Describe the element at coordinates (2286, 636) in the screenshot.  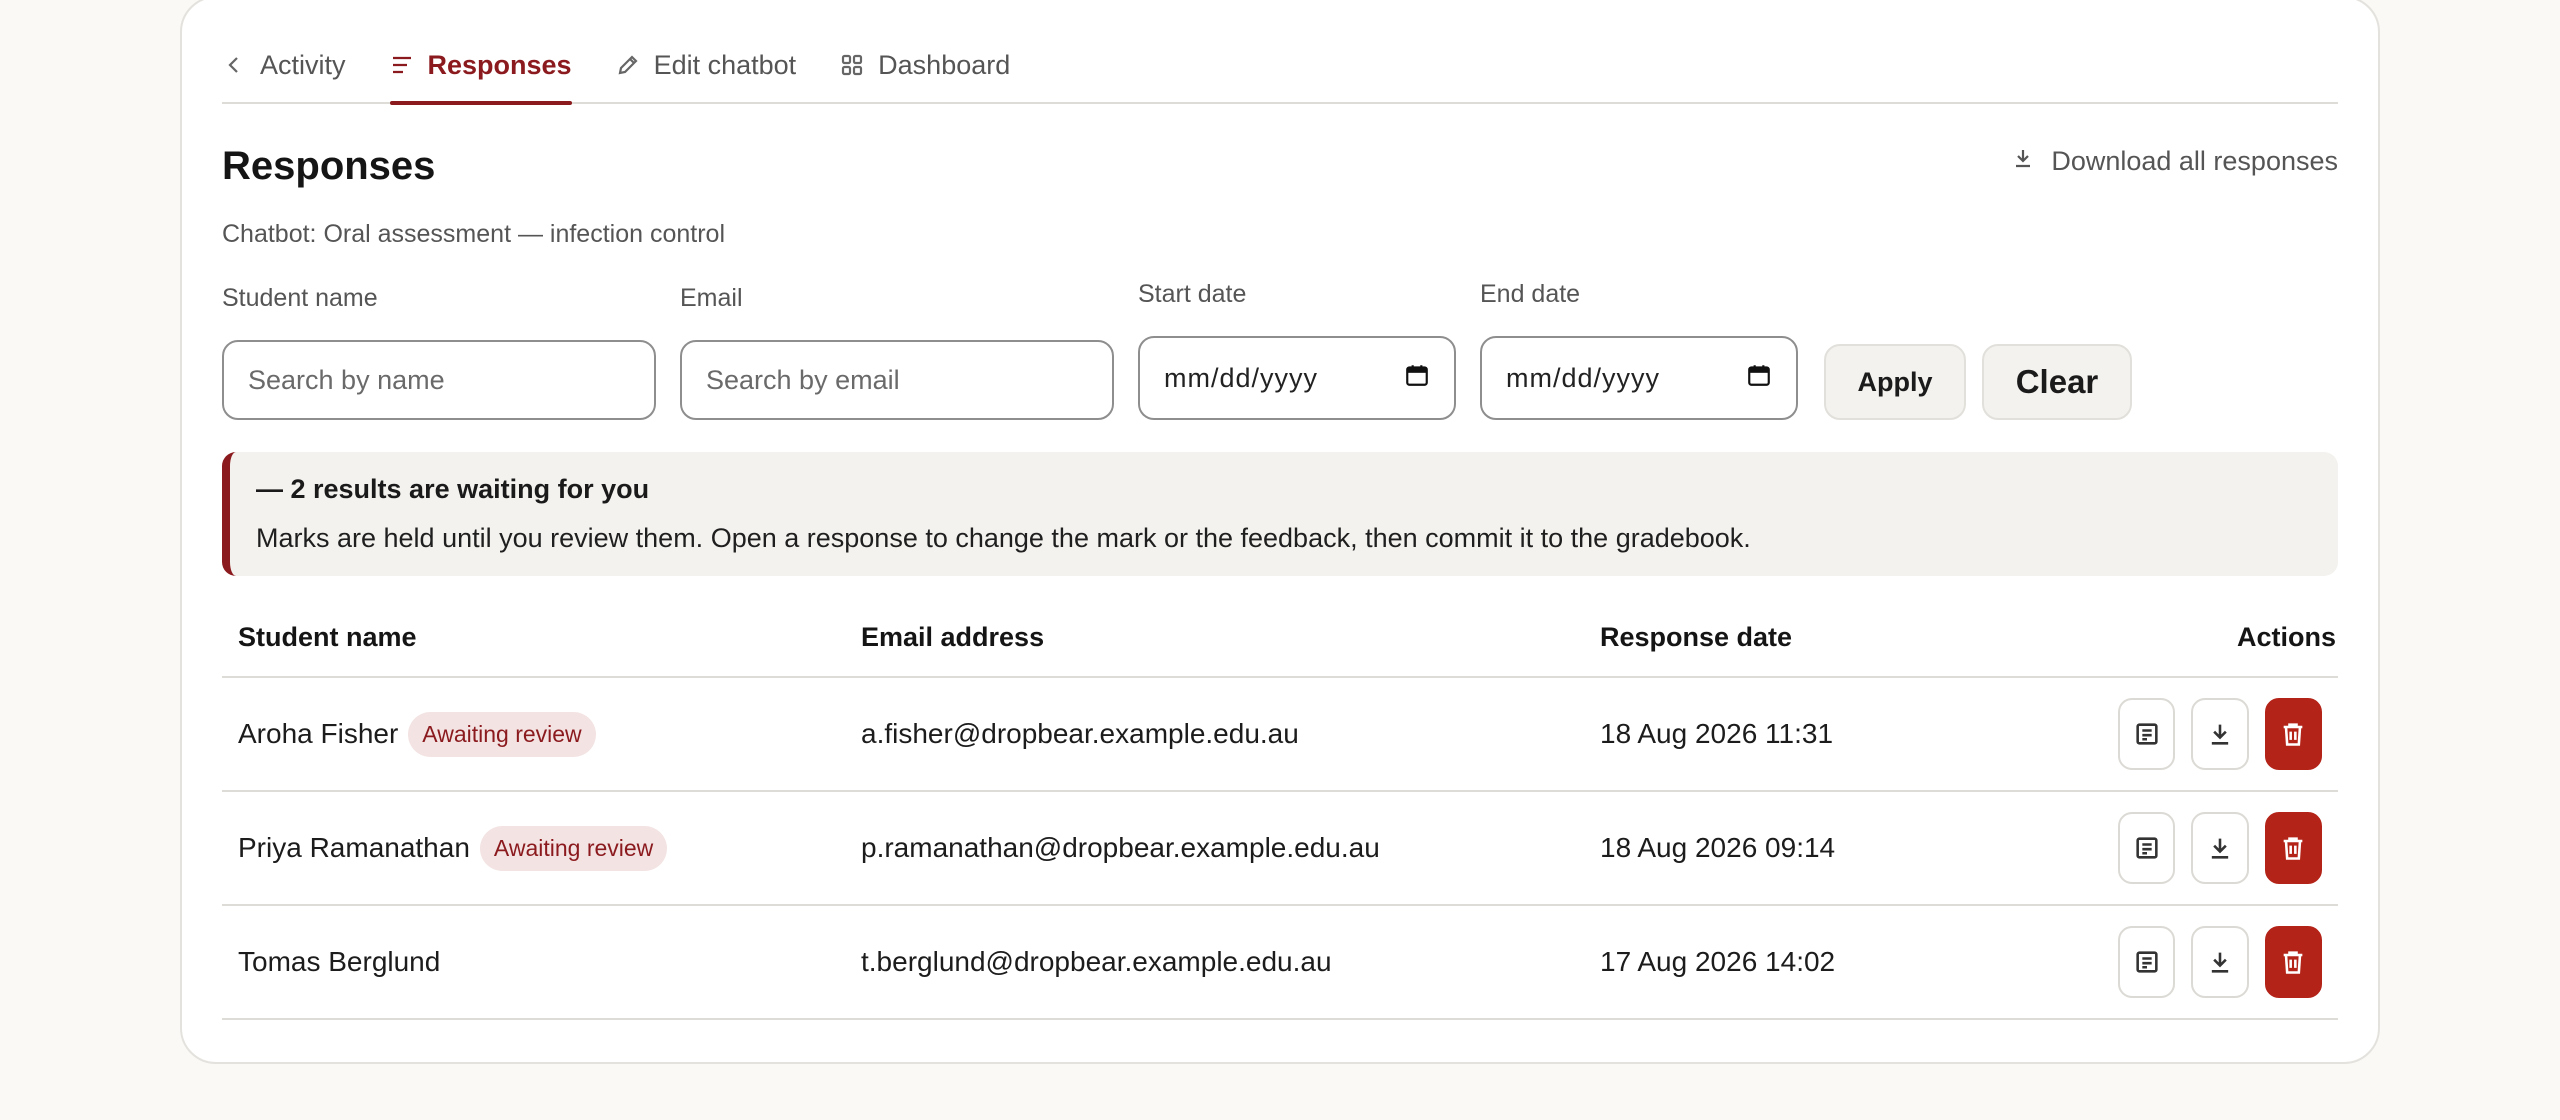
I see `header-actions: Actions` at that location.